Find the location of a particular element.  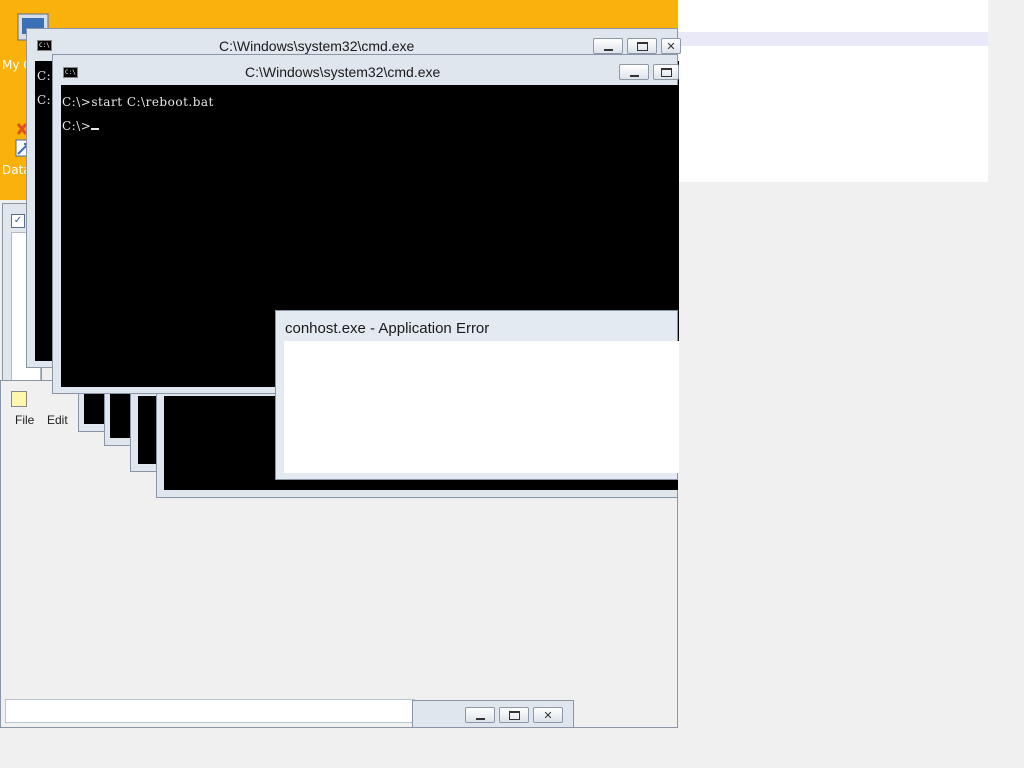

menu-edit: Edit is located at coordinates (57, 420).